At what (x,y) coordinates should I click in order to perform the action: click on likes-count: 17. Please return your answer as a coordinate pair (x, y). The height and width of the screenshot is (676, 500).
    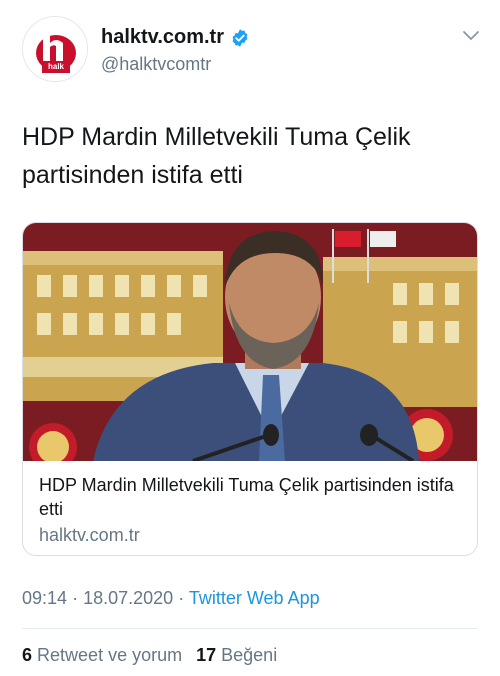
    Looking at the image, I should click on (206, 655).